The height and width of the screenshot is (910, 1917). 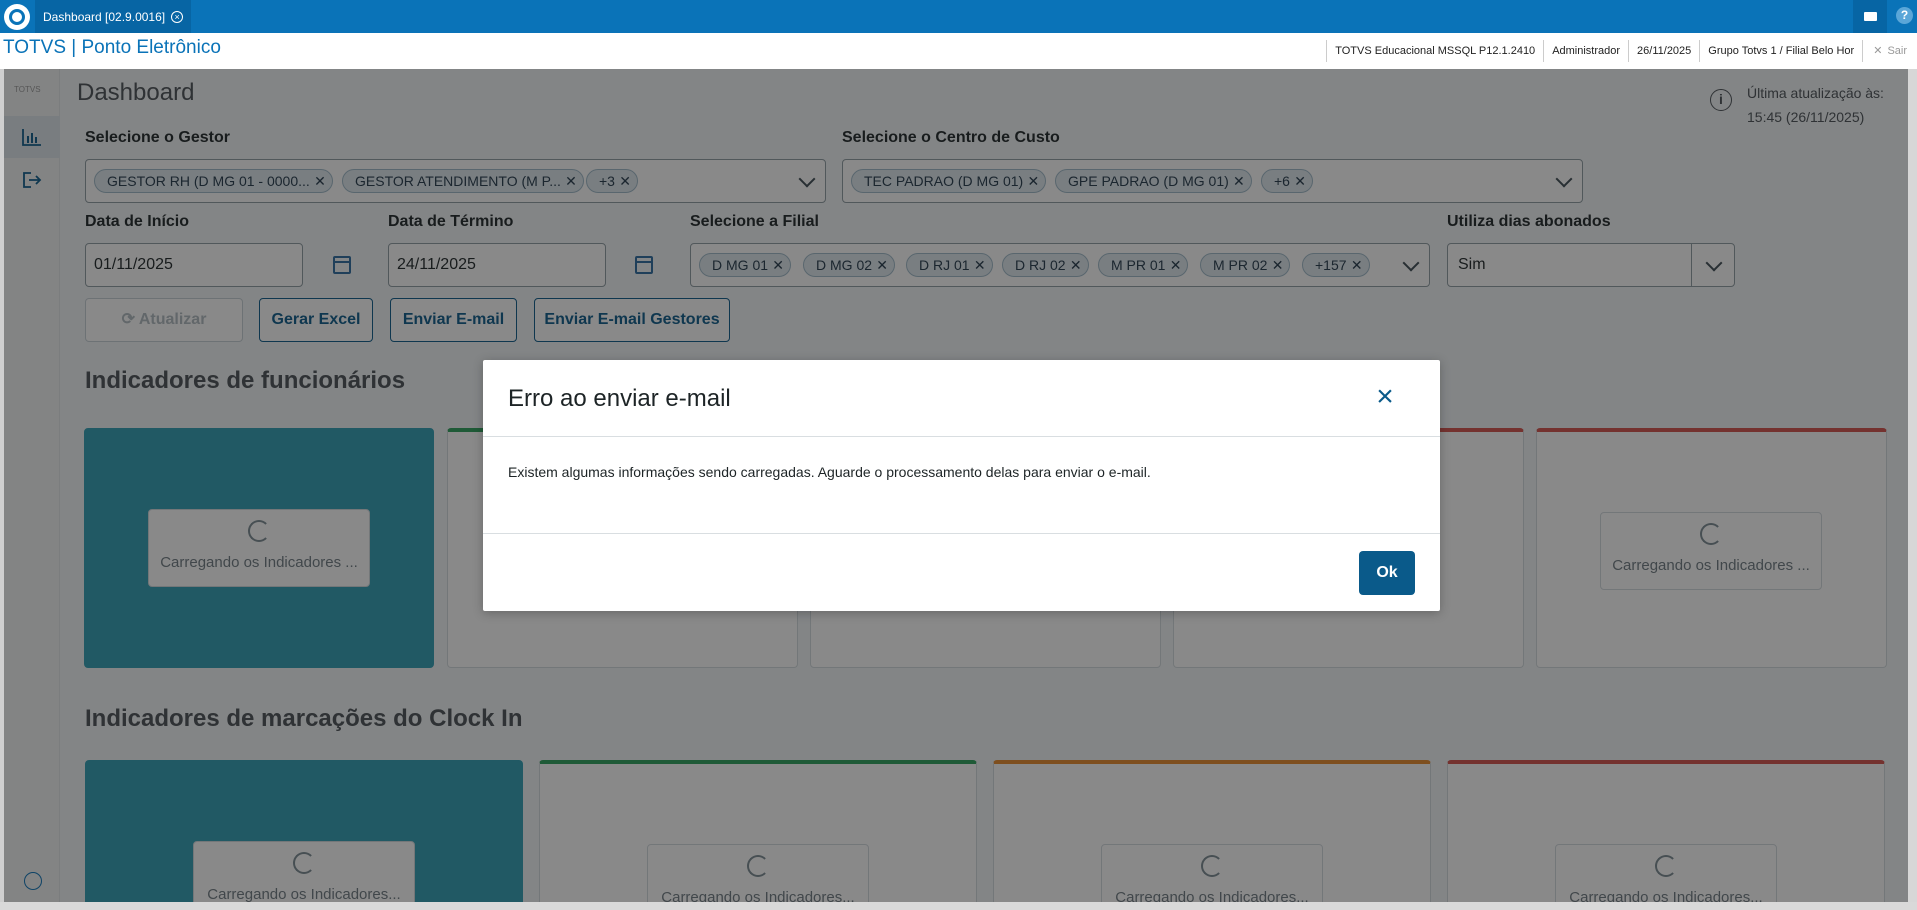 I want to click on exit-button: ✕ Sair, so click(x=1889, y=51).